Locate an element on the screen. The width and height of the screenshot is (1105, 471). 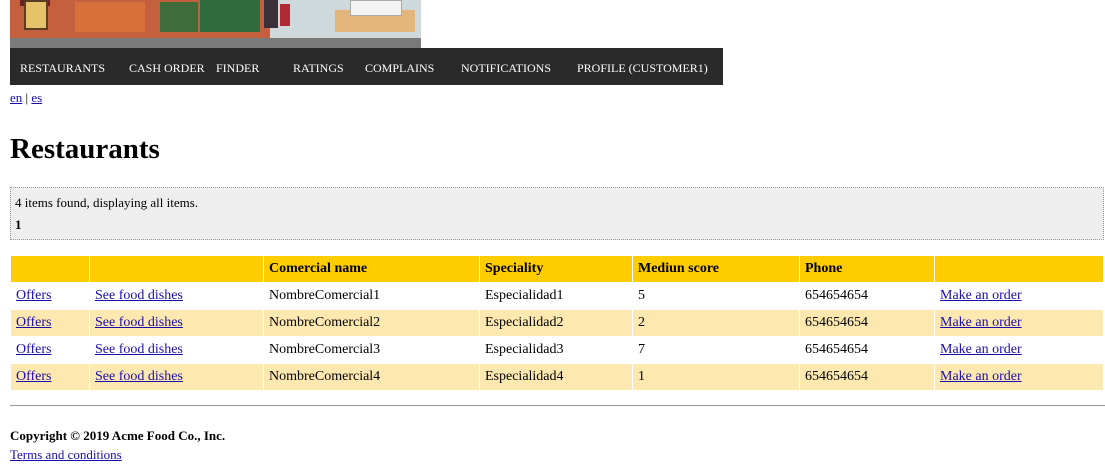
header-dishes is located at coordinates (176, 269).